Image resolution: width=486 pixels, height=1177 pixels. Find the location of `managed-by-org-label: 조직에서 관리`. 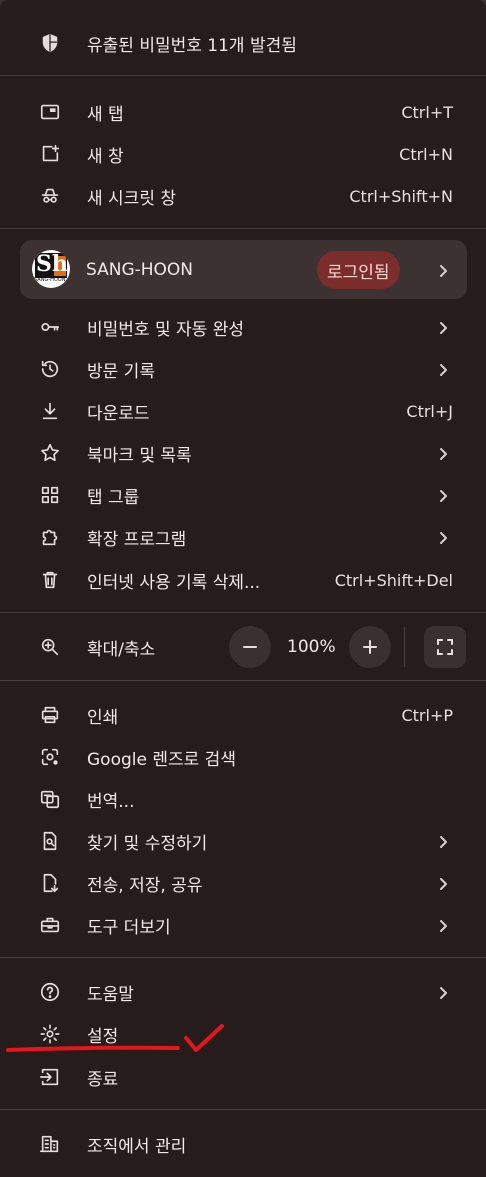

managed-by-org-label: 조직에서 관리 is located at coordinates (137, 1146).